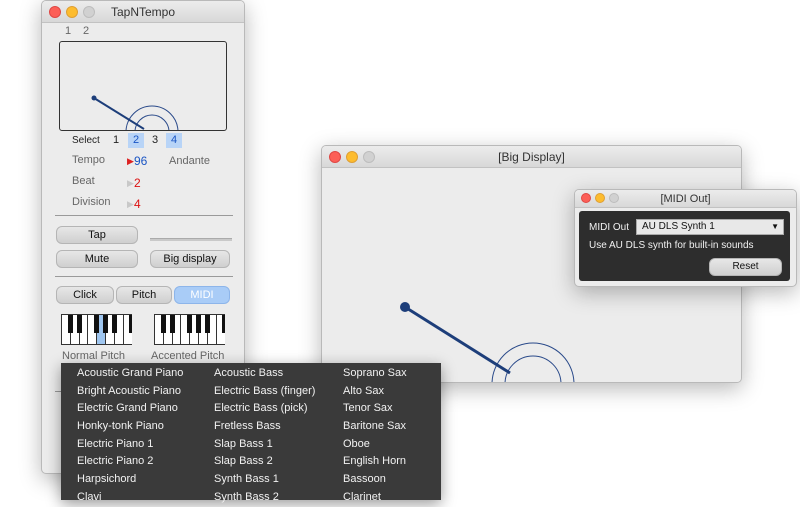 The image size is (800, 507). I want to click on menu-item: Tenor Sax, so click(375, 409).